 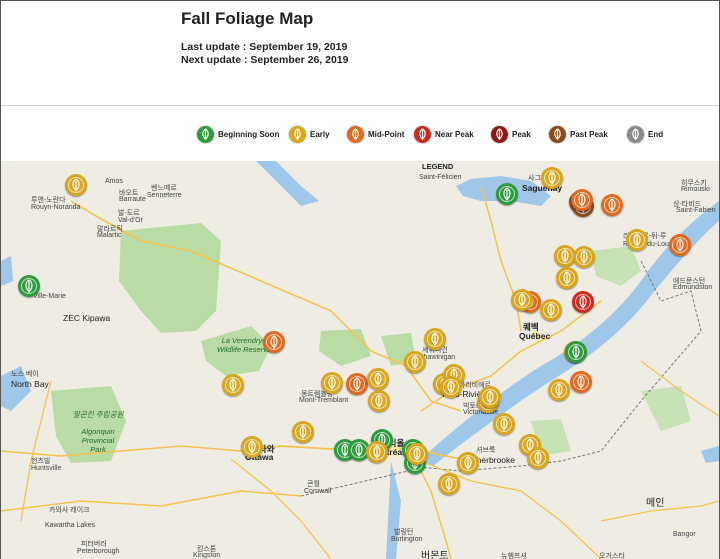 What do you see at coordinates (645, 134) in the screenshot?
I see `legend-item-end: End` at bounding box center [645, 134].